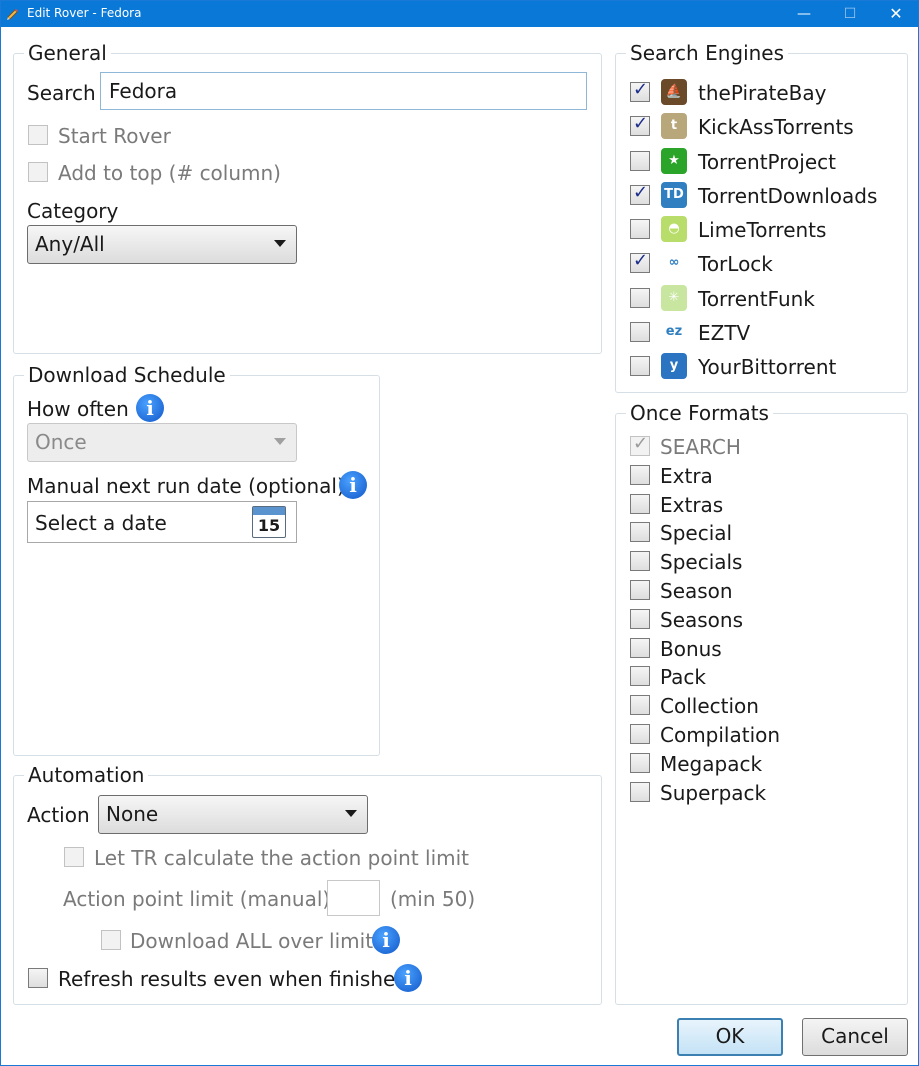 This screenshot has height=1066, width=919. What do you see at coordinates (343, 91) in the screenshot?
I see `search-input: Fedora` at bounding box center [343, 91].